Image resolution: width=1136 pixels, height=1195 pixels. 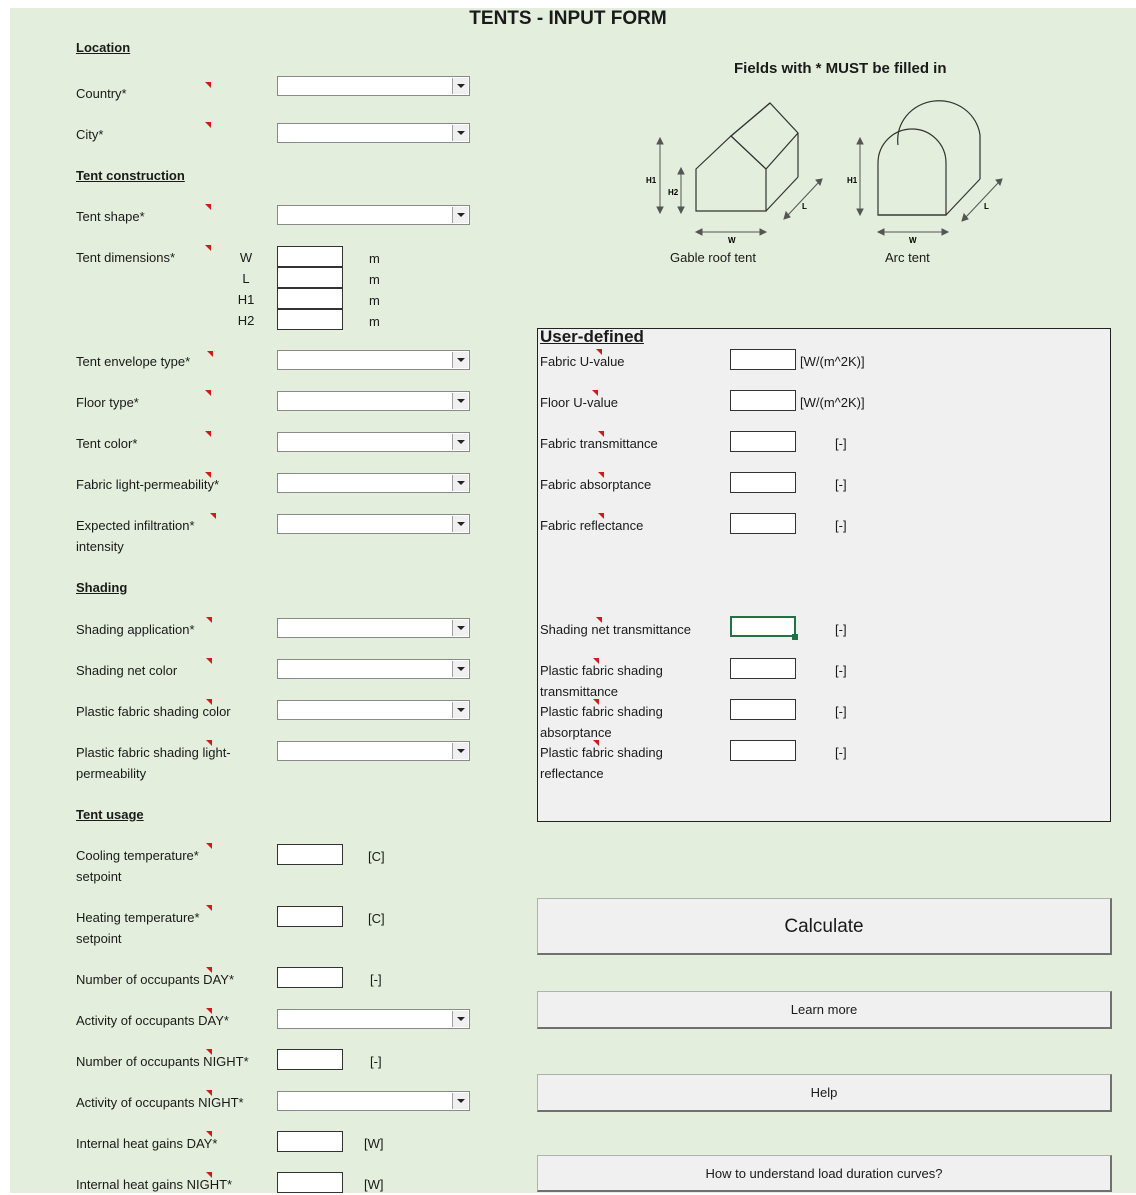 I want to click on infiltration-label: Expected infiltration* intensity, so click(x=135, y=536).